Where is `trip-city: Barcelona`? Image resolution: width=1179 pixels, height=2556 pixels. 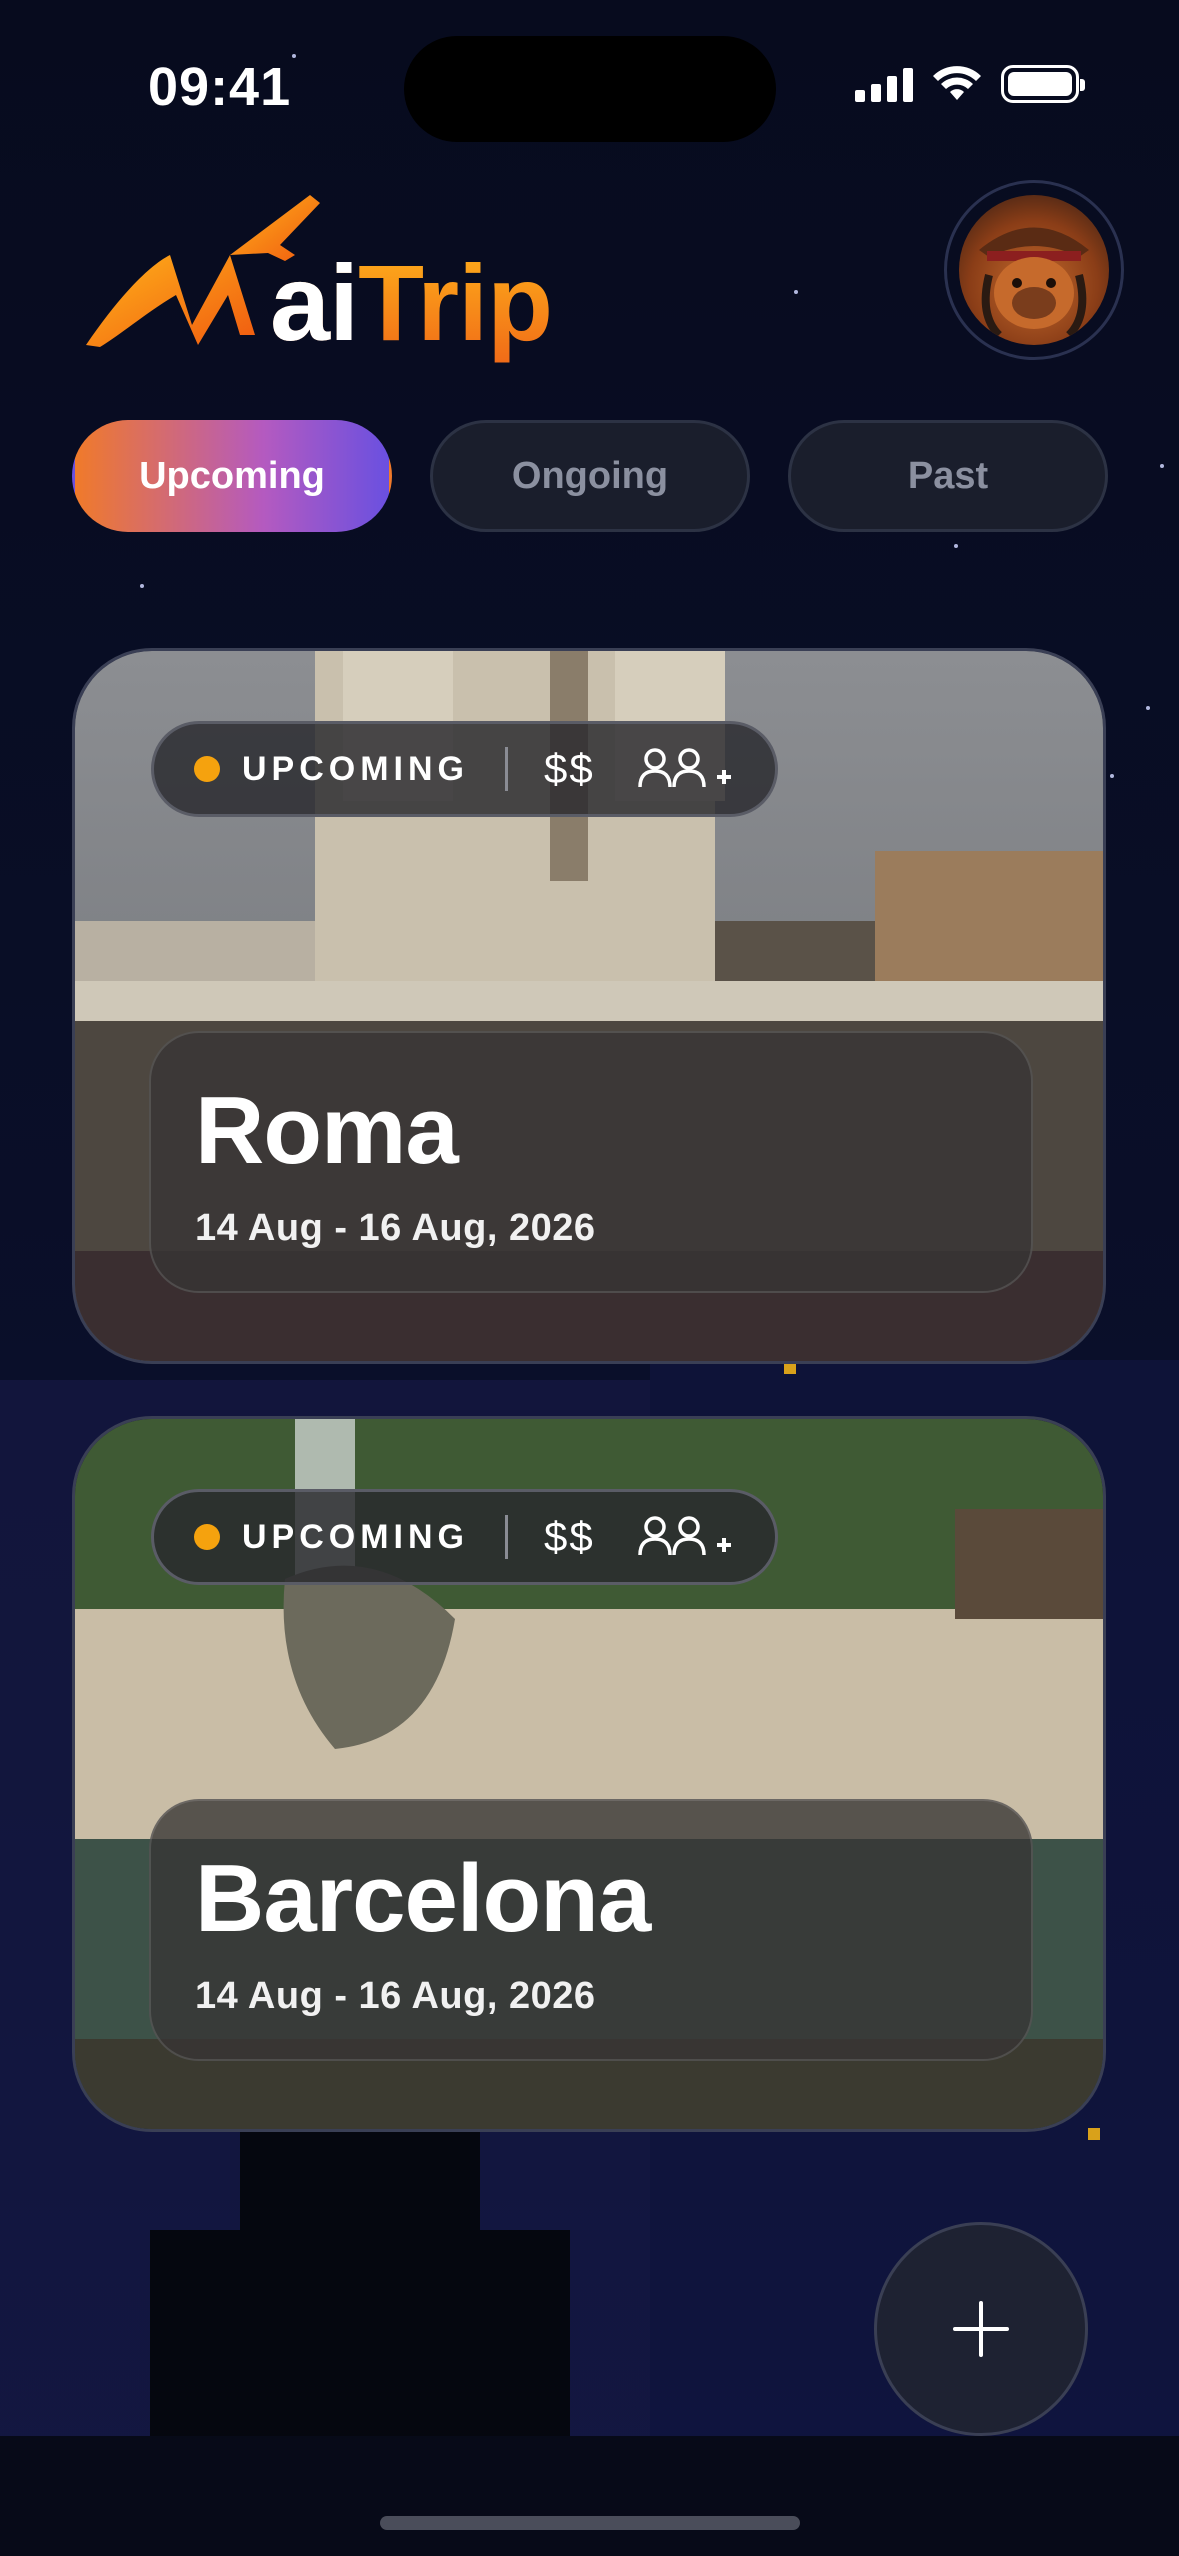 trip-city: Barcelona is located at coordinates (423, 1898).